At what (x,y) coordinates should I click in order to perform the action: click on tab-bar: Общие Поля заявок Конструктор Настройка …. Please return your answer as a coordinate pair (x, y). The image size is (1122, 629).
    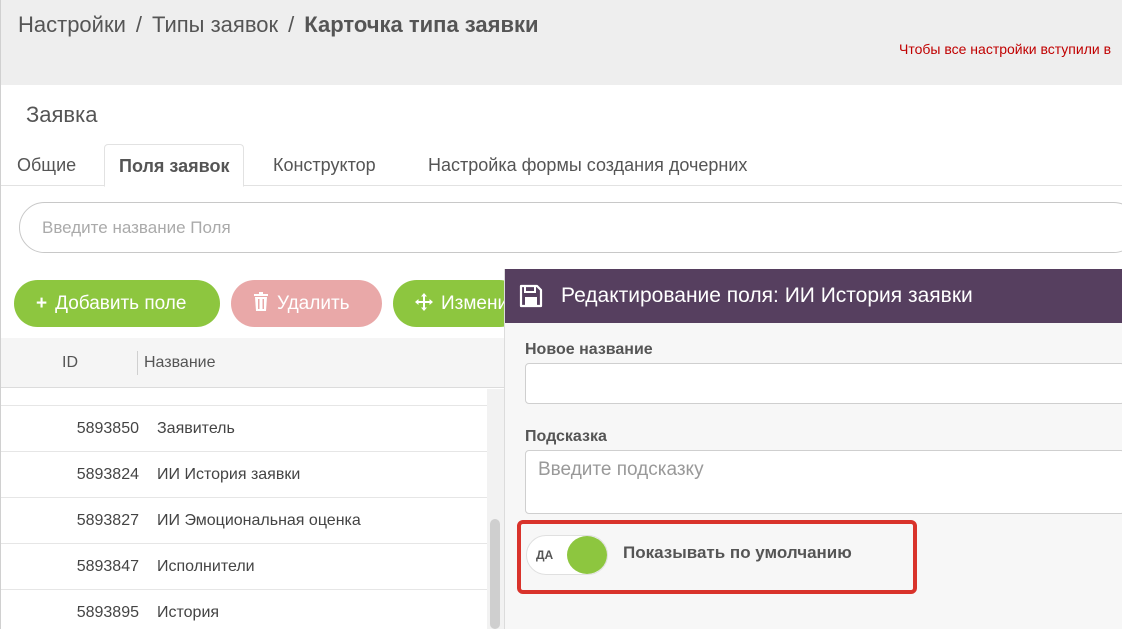
    Looking at the image, I should click on (561, 165).